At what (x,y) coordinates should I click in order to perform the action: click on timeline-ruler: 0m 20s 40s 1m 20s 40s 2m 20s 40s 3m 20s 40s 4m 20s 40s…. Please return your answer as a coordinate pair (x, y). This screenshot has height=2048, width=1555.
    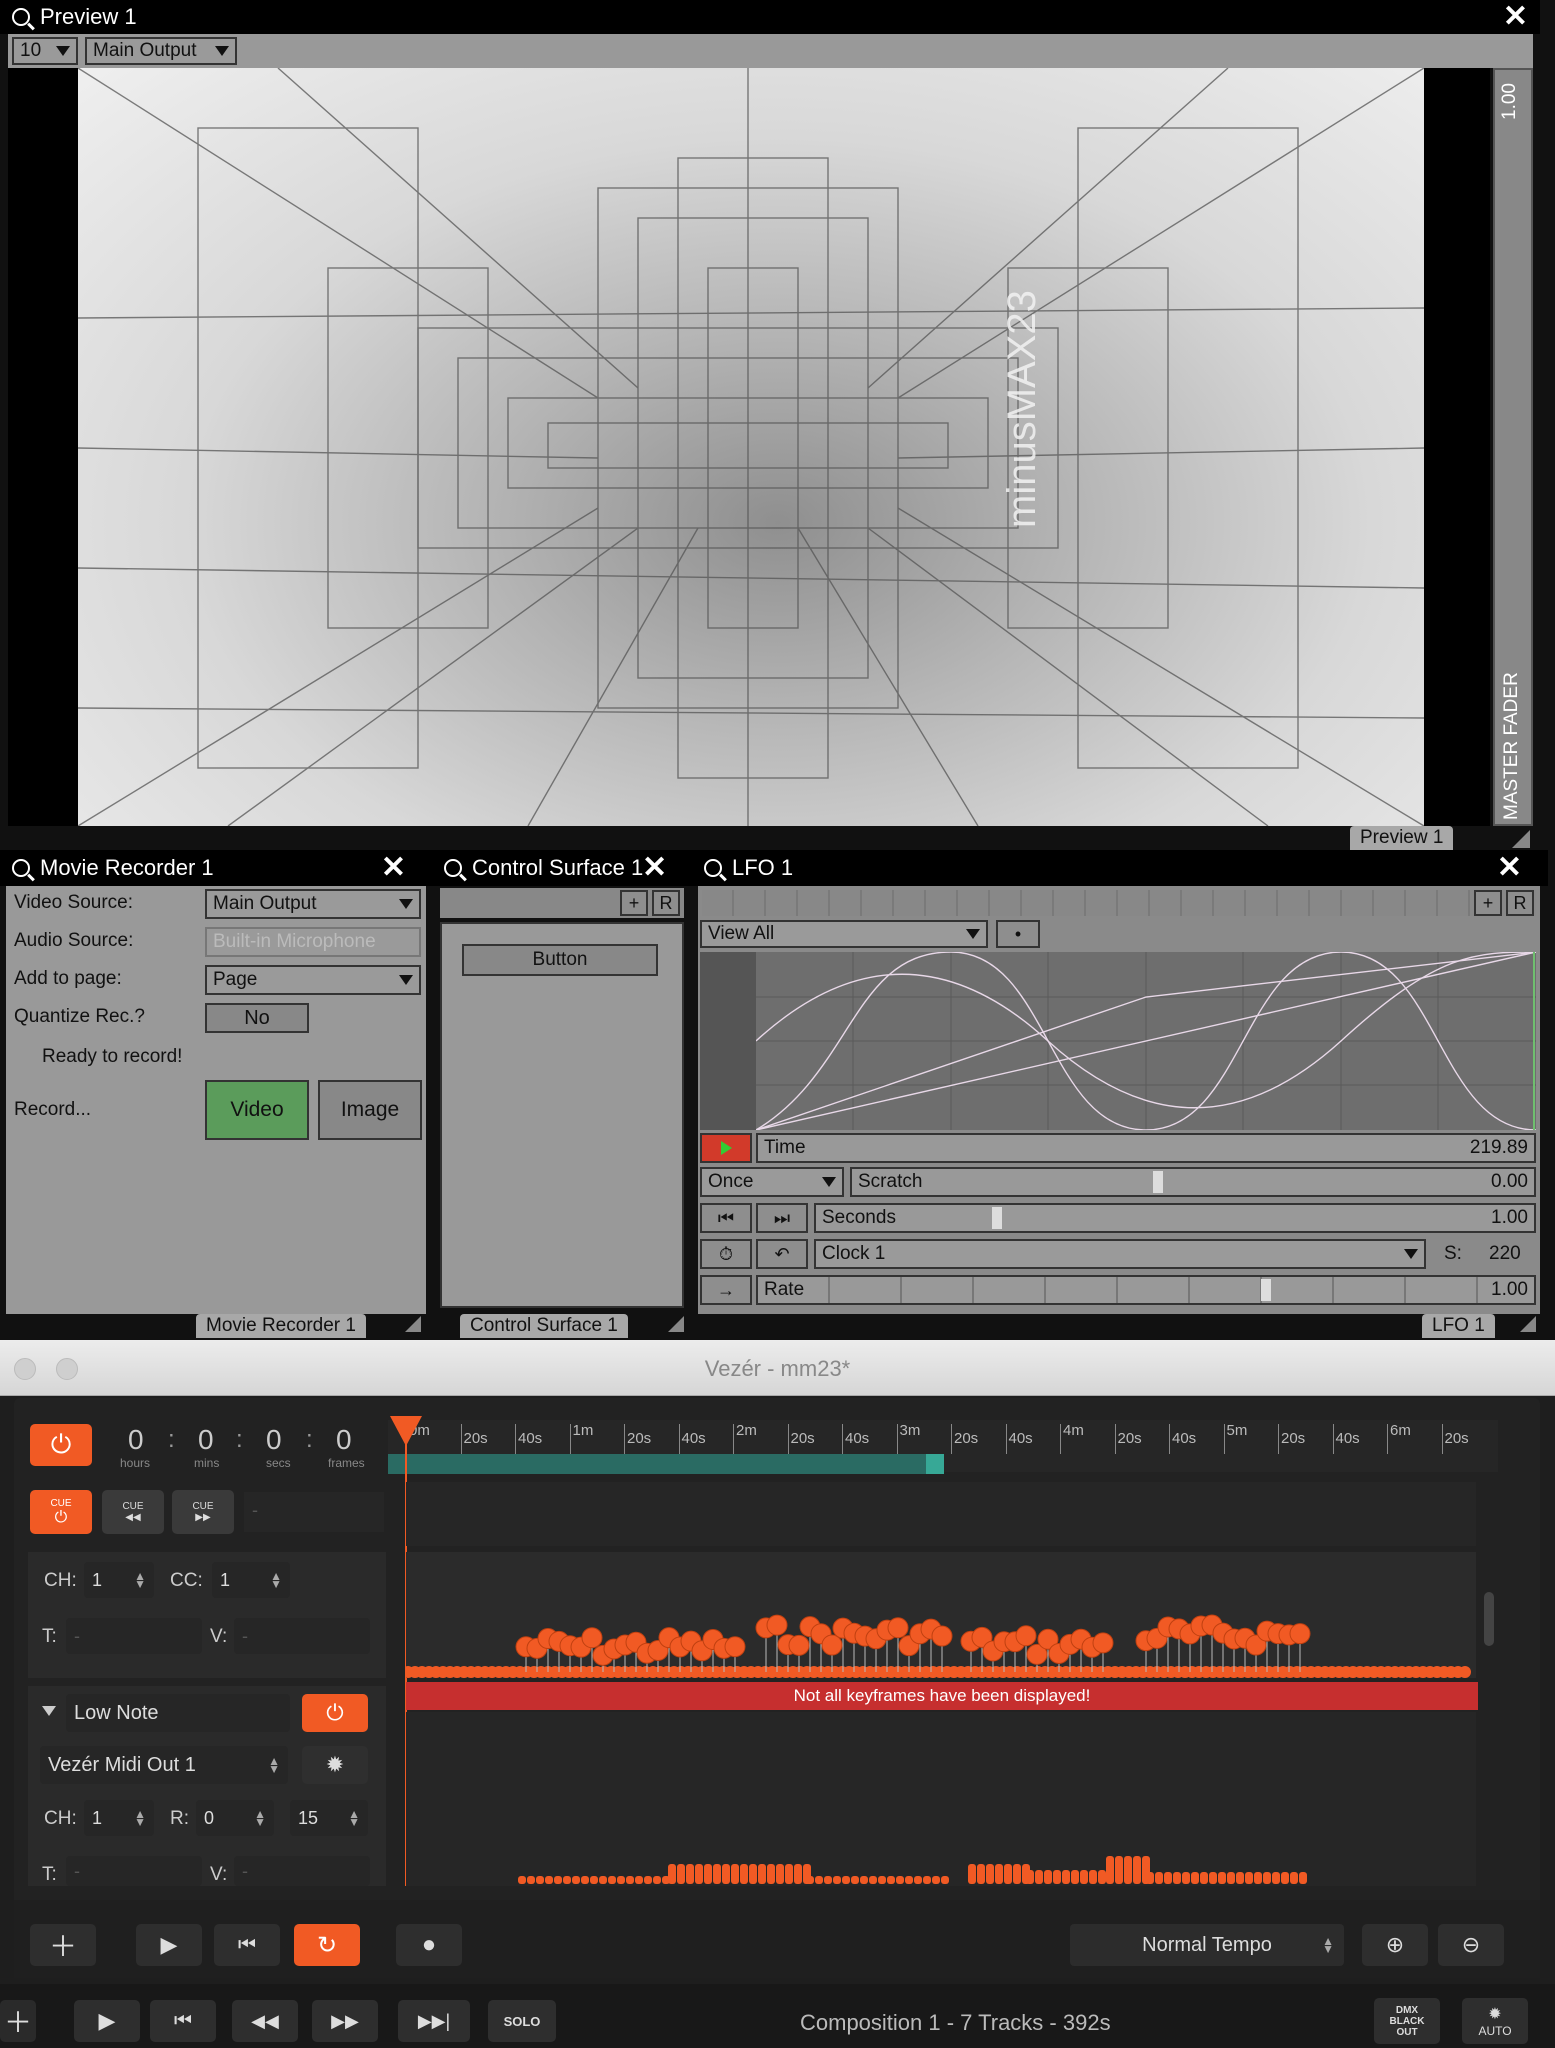
    Looking at the image, I should click on (943, 1447).